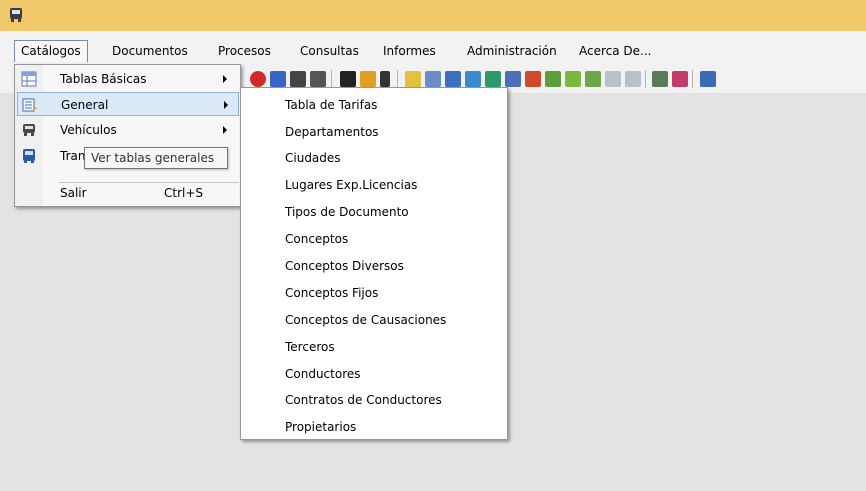 This screenshot has width=866, height=491. What do you see at coordinates (513, 79) in the screenshot?
I see `user-card-icon` at bounding box center [513, 79].